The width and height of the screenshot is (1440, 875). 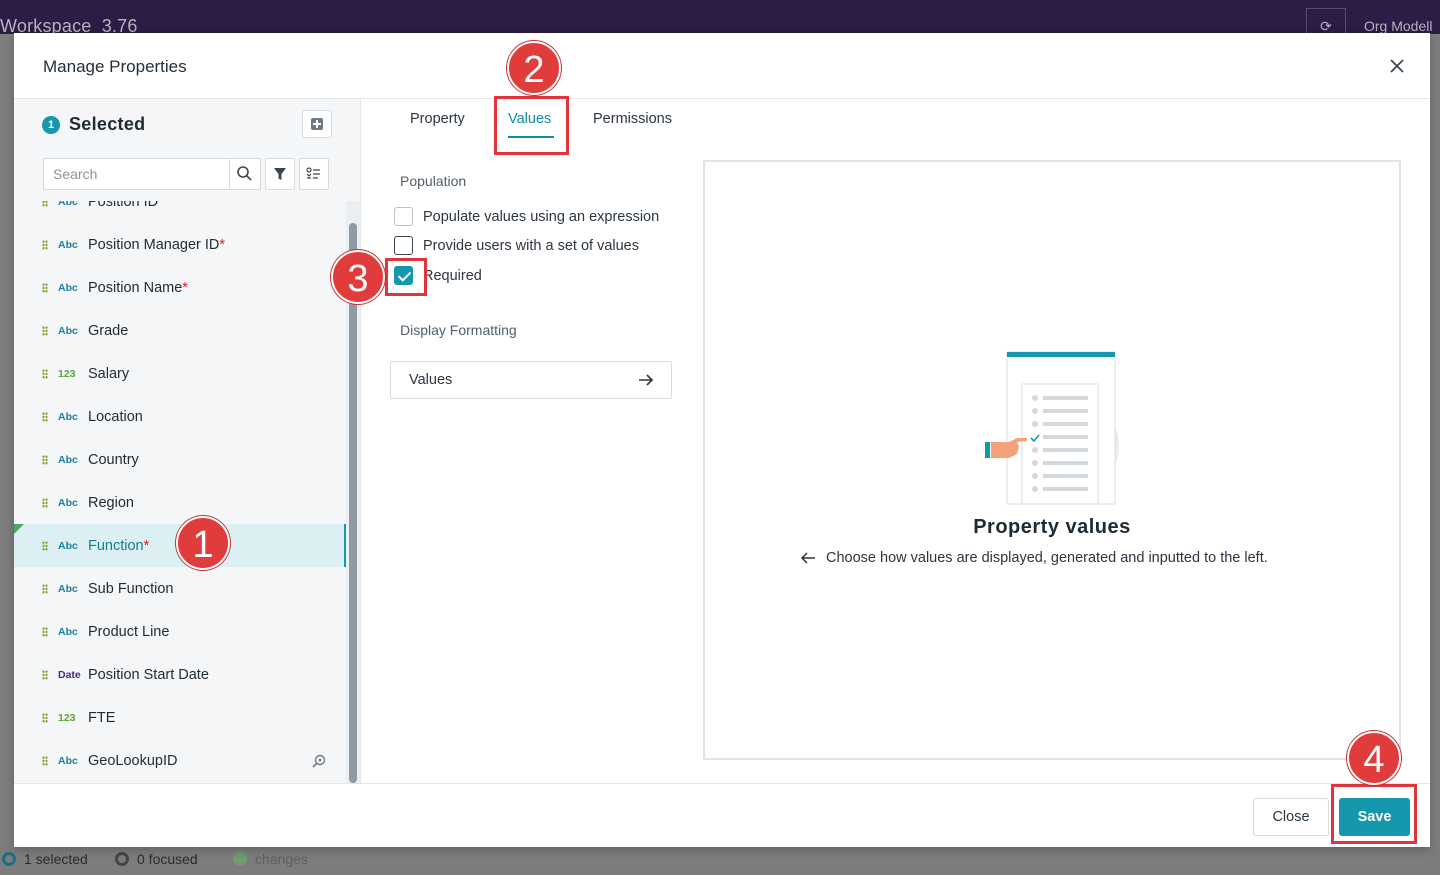 I want to click on filter-icon, so click(x=280, y=174).